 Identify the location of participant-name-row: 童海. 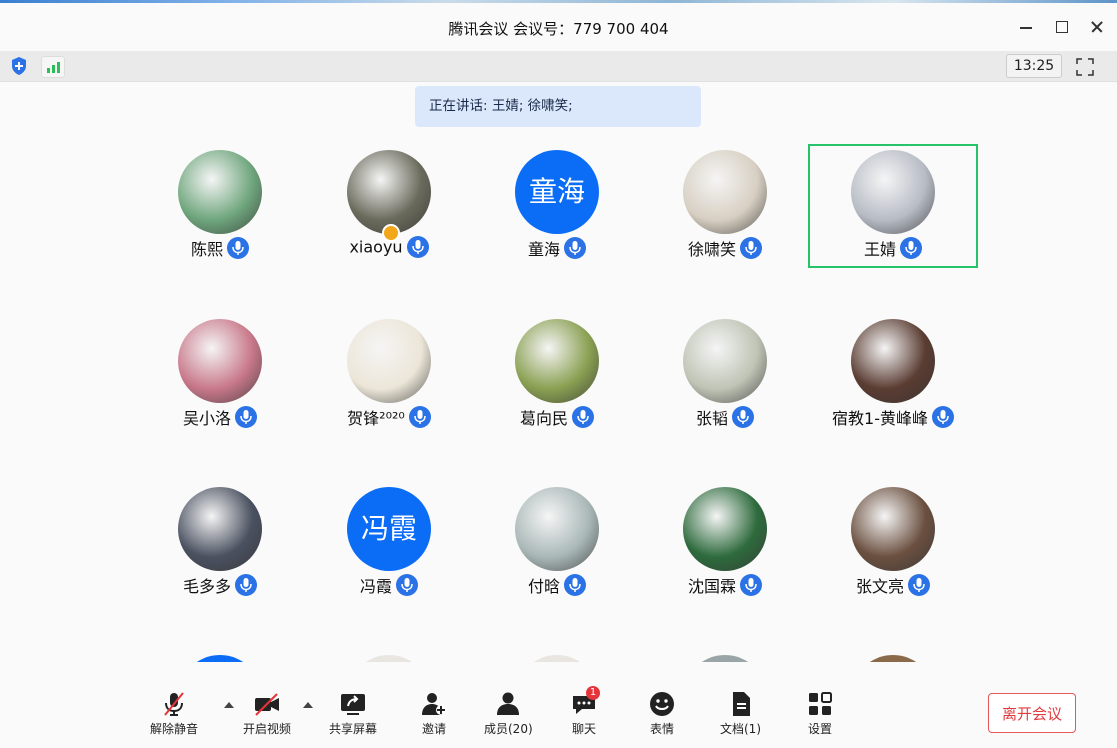
(557, 248).